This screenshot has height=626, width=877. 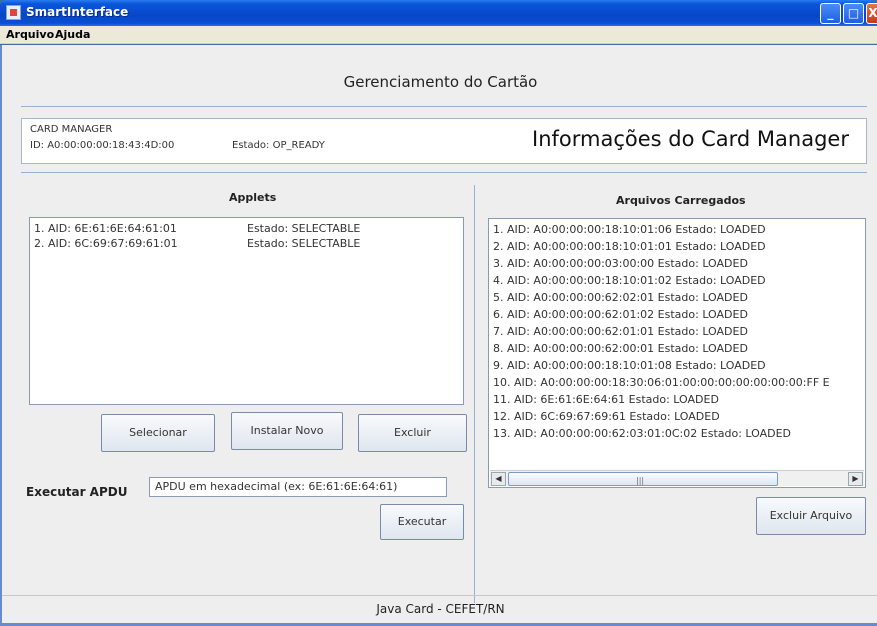 What do you see at coordinates (30, 34) in the screenshot?
I see `menu-arquivo: Arquivo` at bounding box center [30, 34].